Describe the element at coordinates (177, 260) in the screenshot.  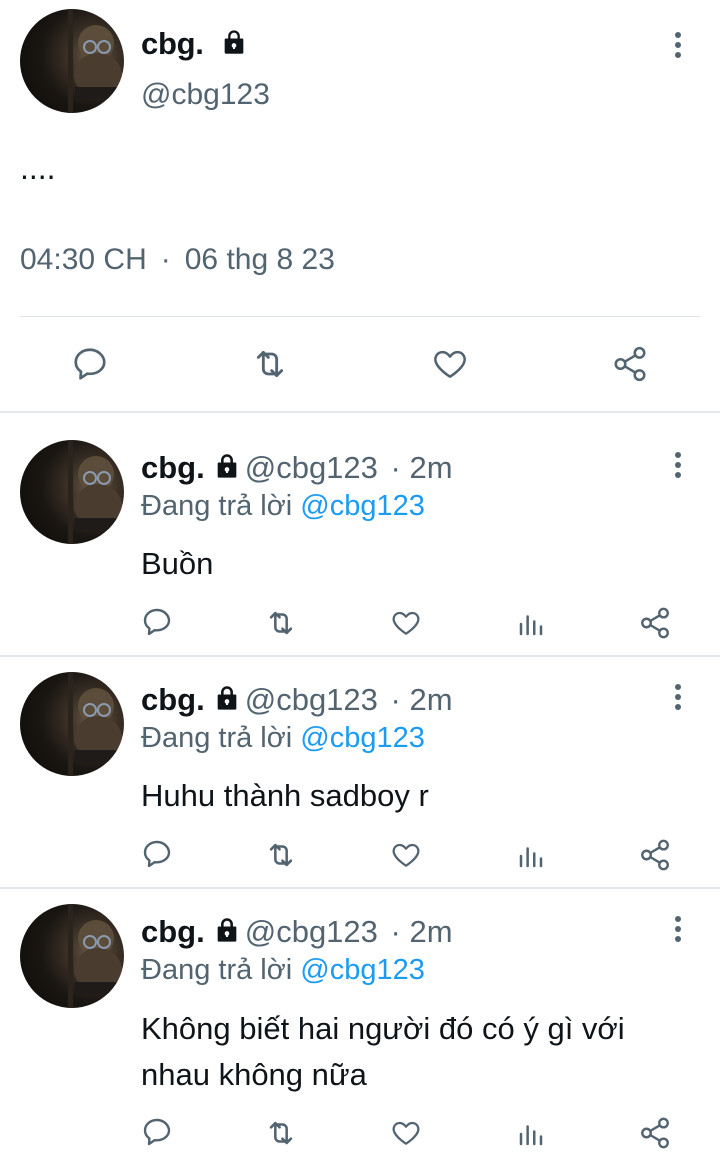
I see `tweet-timestamp: 04:30 CH · 06 thg 8 23` at that location.